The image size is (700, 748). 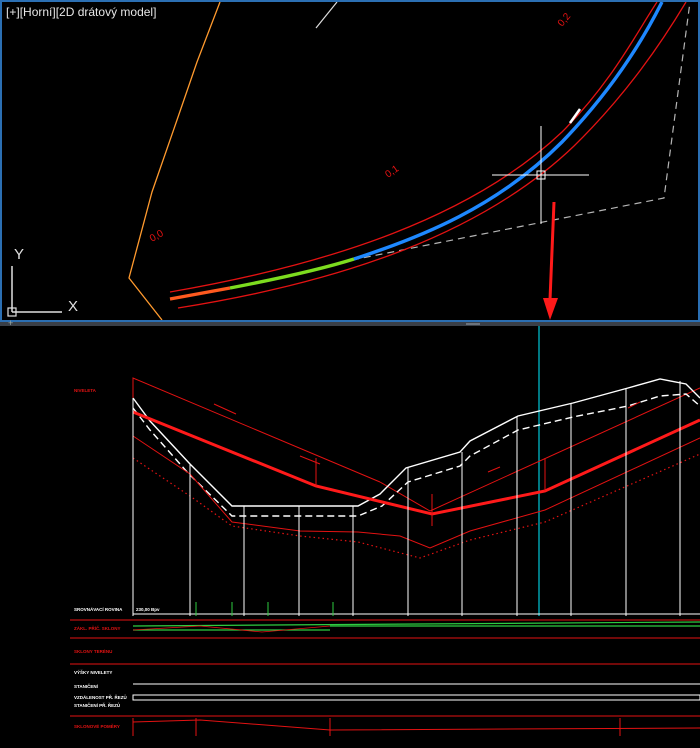 What do you see at coordinates (93, 650) in the screenshot?
I see `band-label: SKLONY TERÉNU` at bounding box center [93, 650].